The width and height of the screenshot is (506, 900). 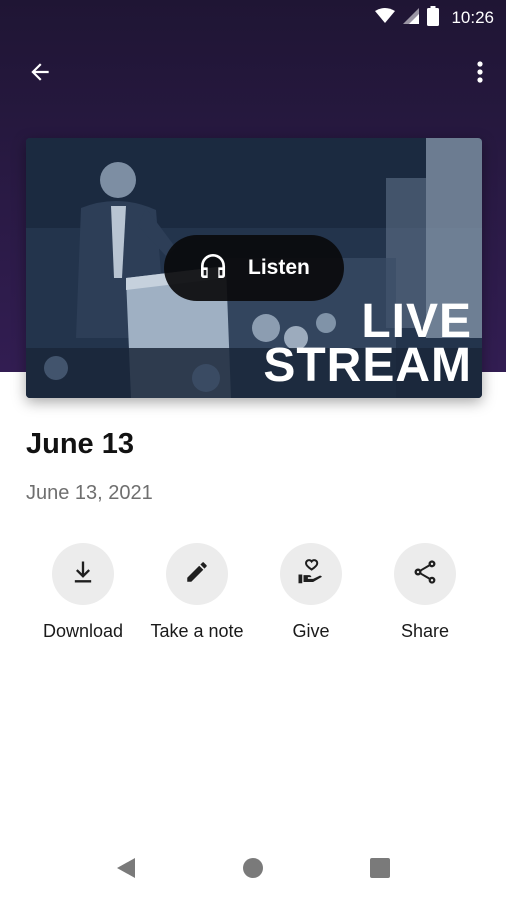 I want to click on share-action: Share, so click(x=425, y=592).